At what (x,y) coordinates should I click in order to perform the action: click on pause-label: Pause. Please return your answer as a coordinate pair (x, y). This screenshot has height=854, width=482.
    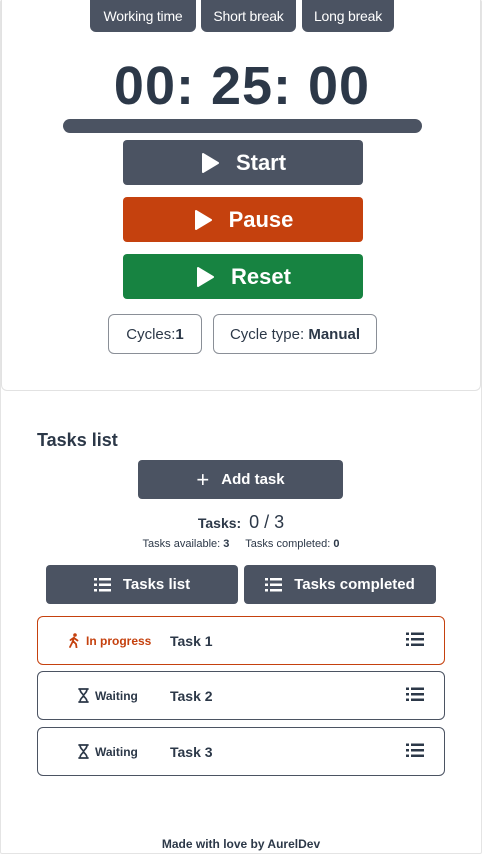
    Looking at the image, I should click on (261, 219).